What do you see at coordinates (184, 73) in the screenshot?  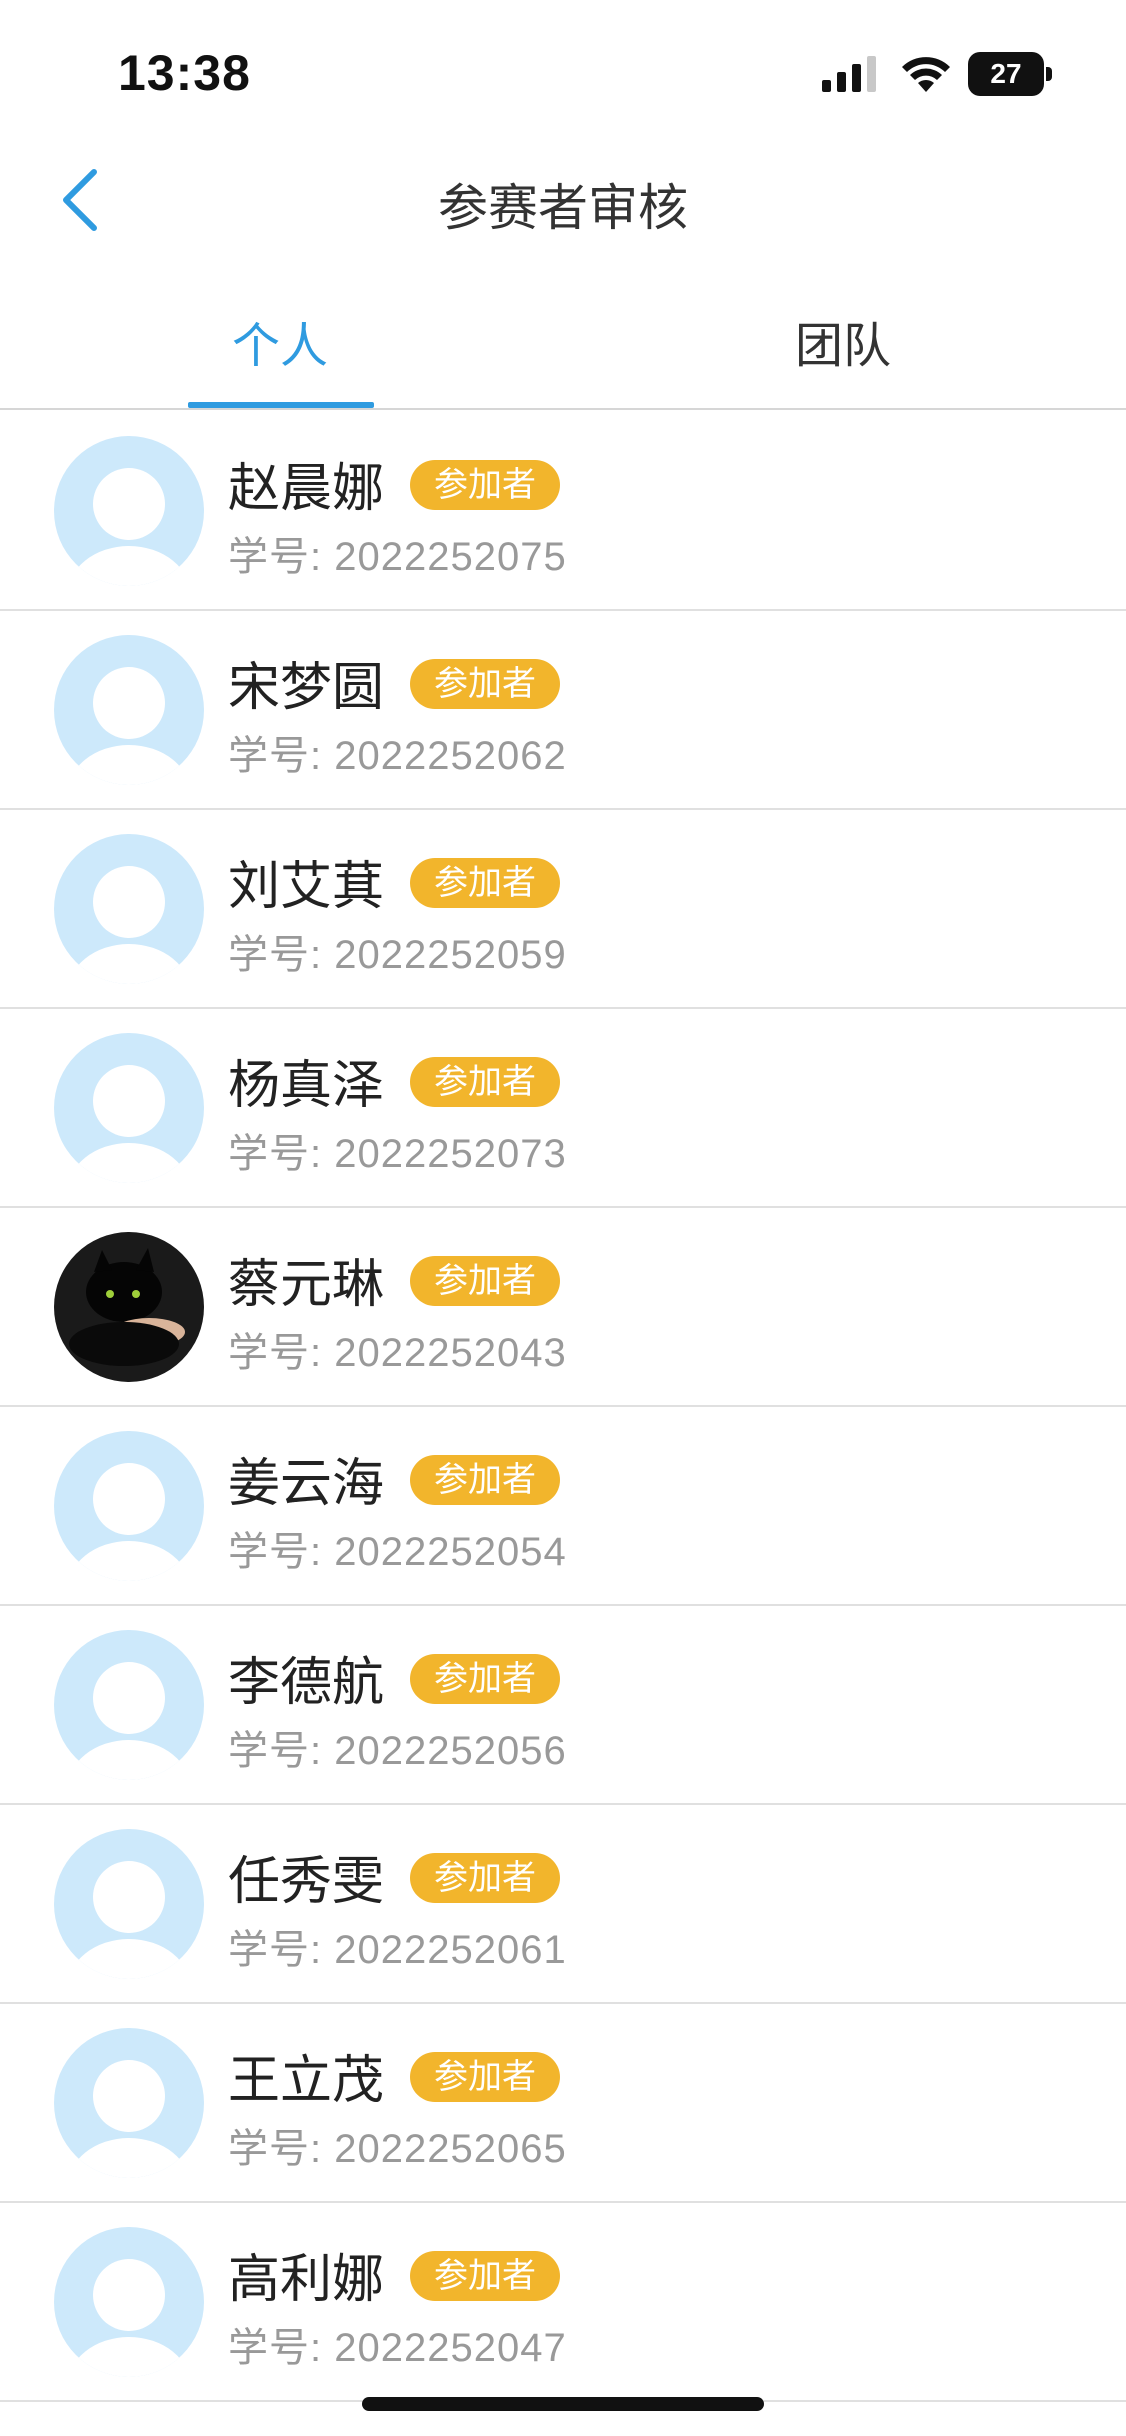 I see `status-time: 13:38` at bounding box center [184, 73].